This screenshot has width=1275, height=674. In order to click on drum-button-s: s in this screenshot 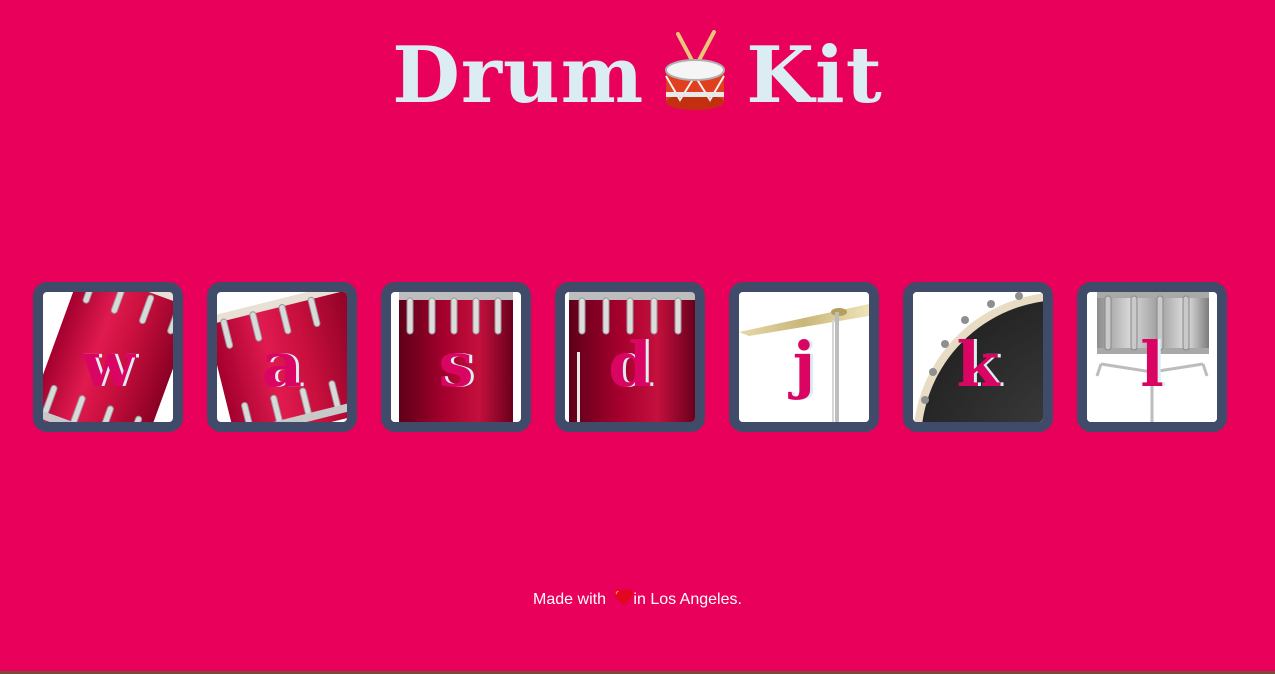, I will do `click(456, 357)`.